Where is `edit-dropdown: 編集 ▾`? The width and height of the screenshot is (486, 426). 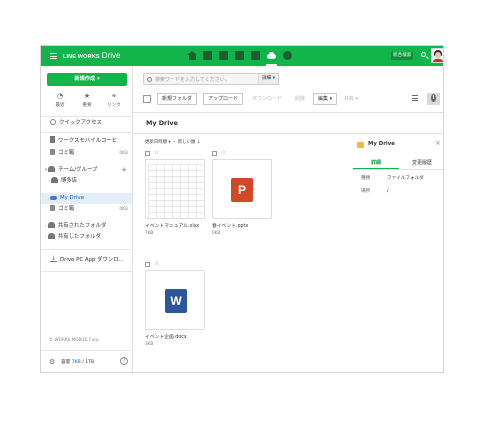 edit-dropdown: 編集 ▾ is located at coordinates (325, 99).